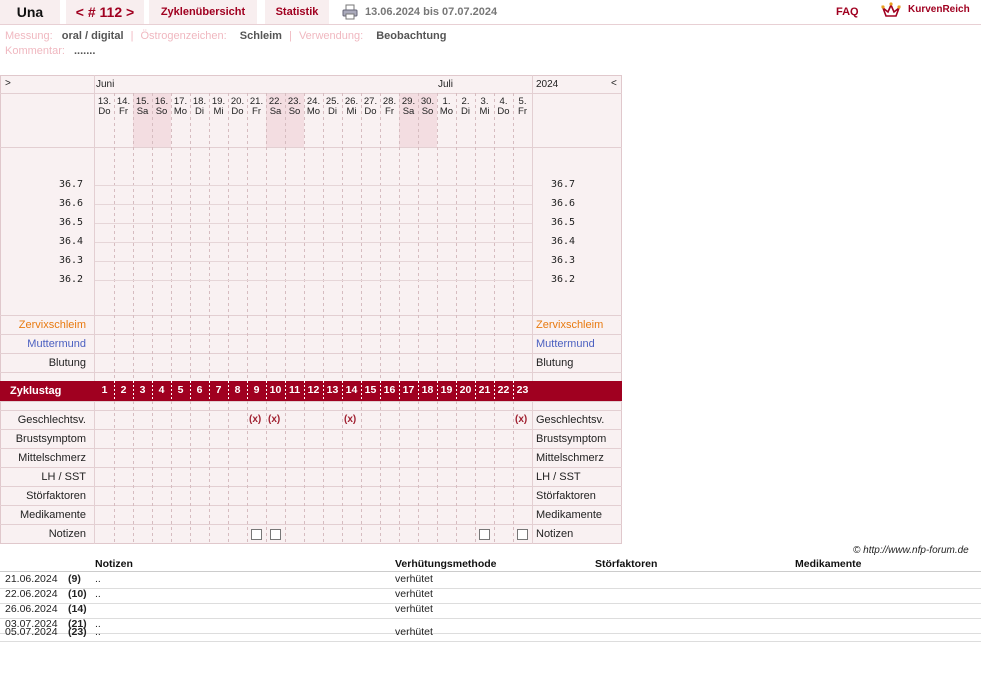 The width and height of the screenshot is (981, 683). What do you see at coordinates (52, 458) in the screenshot?
I see `row-label-bottom: Mittelschmerz` at bounding box center [52, 458].